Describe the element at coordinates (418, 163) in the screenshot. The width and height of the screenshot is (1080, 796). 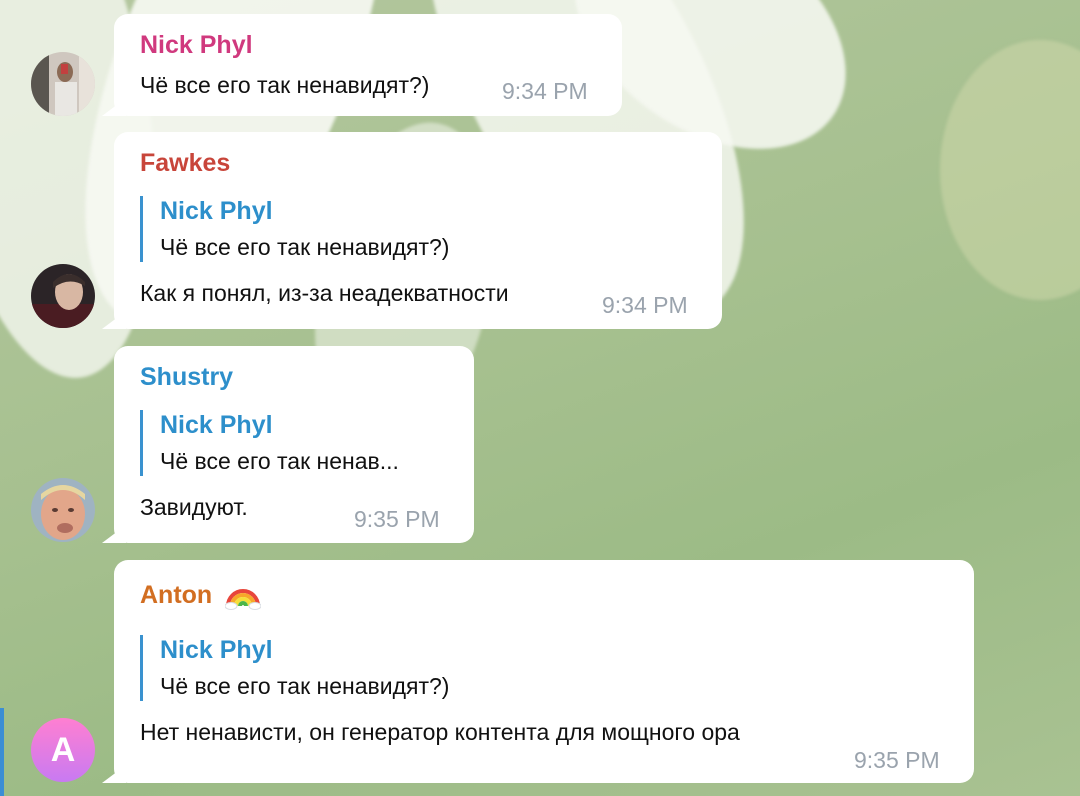
I see `sender-name: Fawkes` at that location.